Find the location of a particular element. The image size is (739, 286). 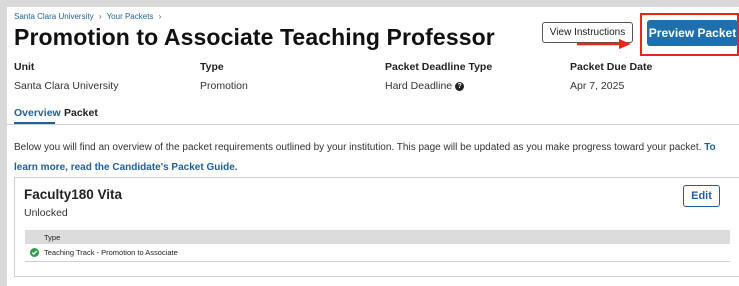

type-value: Promotion is located at coordinates (224, 86).